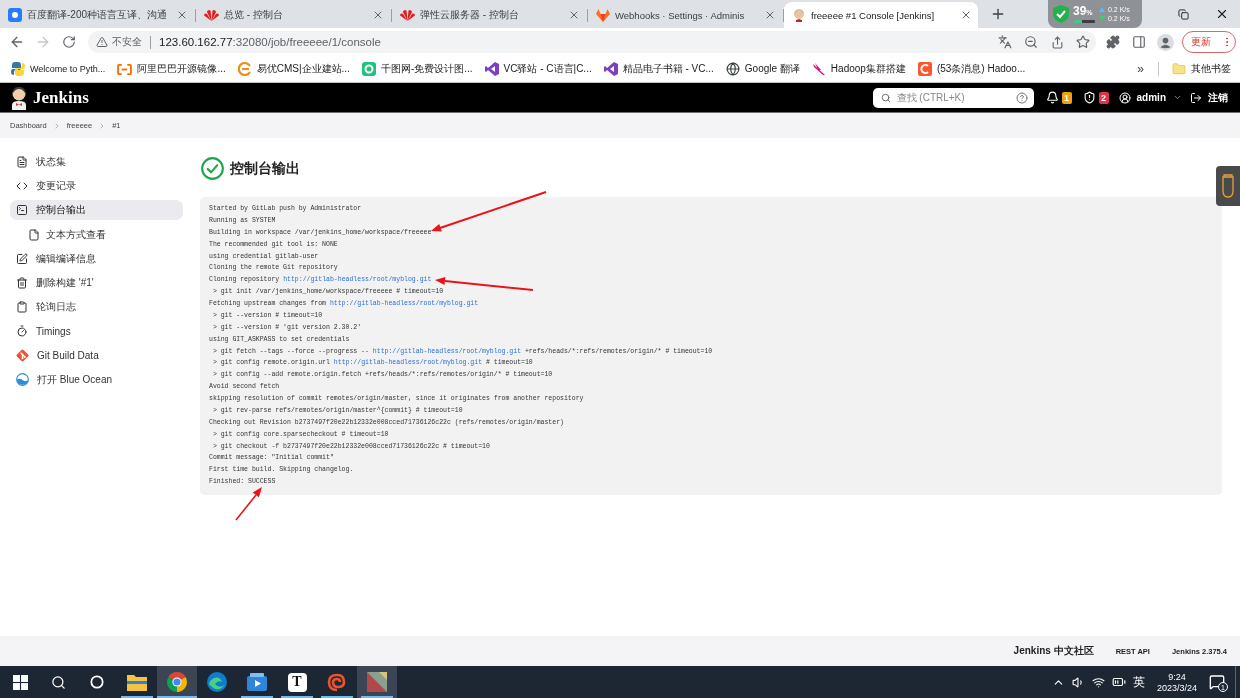 The image size is (1240, 698). I want to click on tricolor-circle-icon, so click(177, 682).